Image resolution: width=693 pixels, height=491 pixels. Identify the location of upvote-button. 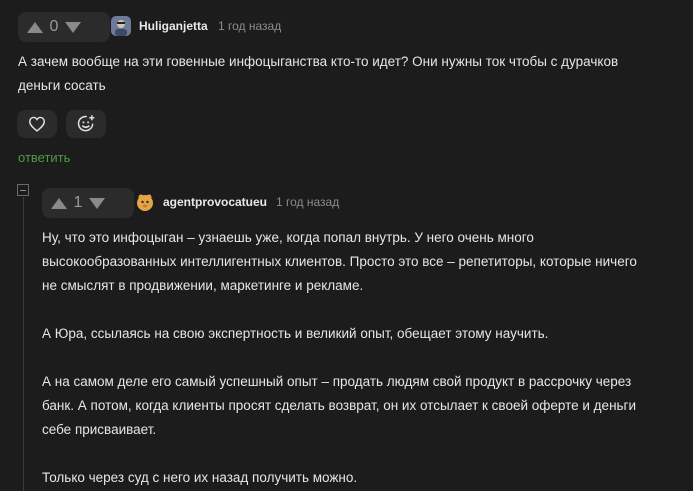
(35, 27).